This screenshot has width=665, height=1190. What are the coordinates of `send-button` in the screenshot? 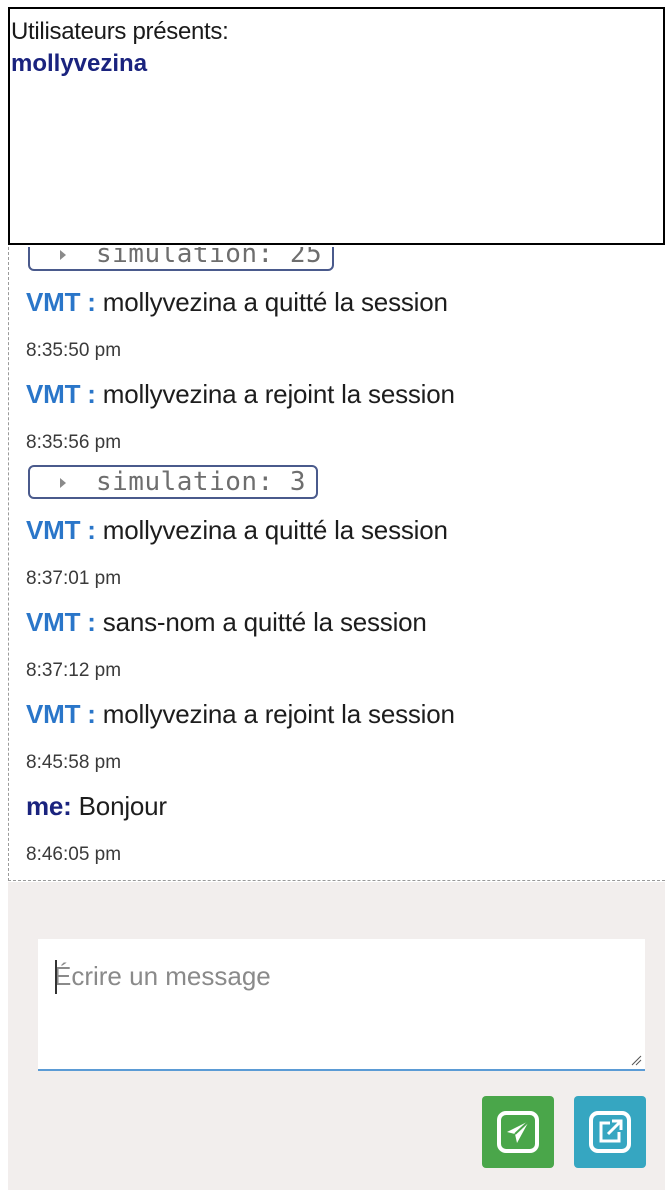 It's located at (518, 1132).